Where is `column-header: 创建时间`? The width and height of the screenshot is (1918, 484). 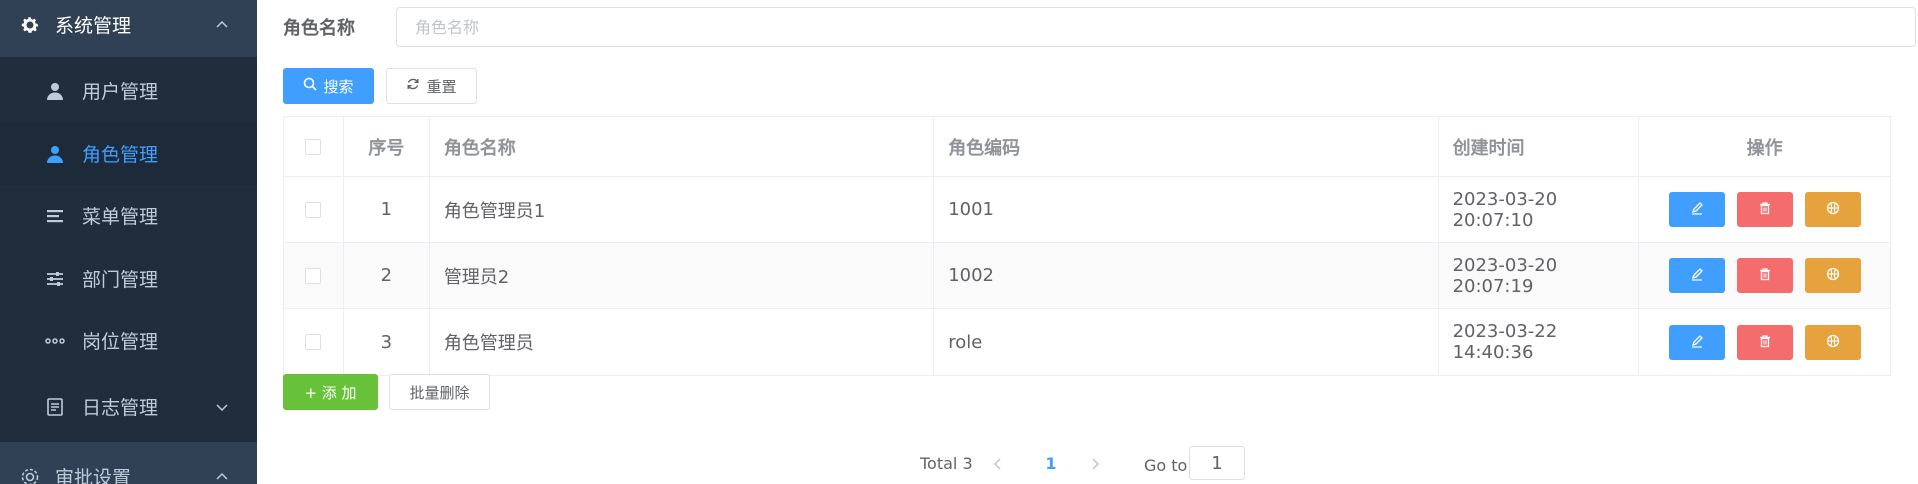
column-header: 创建时间 is located at coordinates (1539, 146).